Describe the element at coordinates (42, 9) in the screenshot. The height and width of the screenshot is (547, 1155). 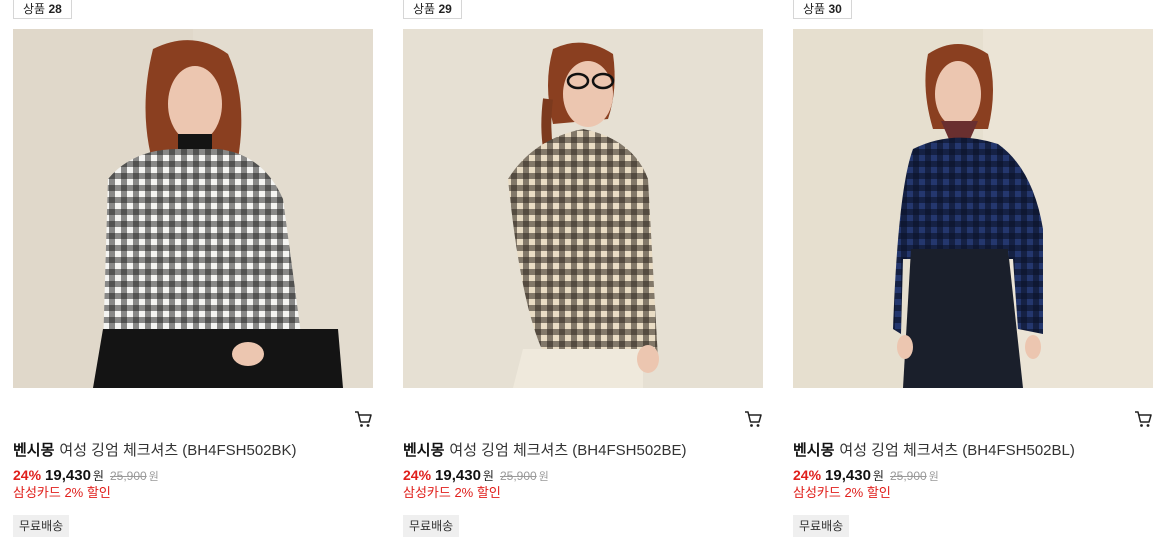
I see `product-number-badge: 상품 28` at that location.